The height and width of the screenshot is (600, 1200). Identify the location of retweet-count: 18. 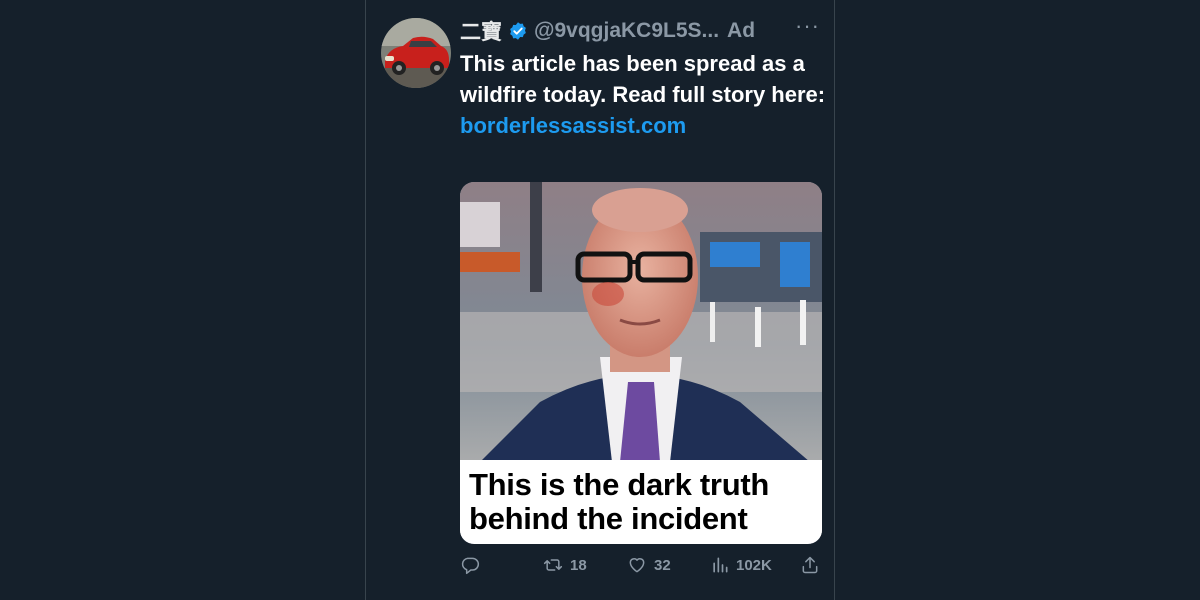
(578, 565).